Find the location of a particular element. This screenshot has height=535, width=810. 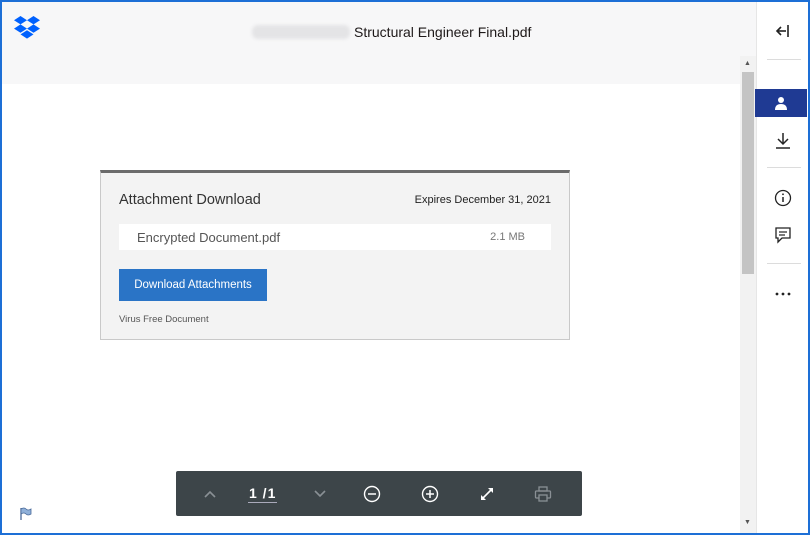

chevron-up-icon is located at coordinates (210, 494).